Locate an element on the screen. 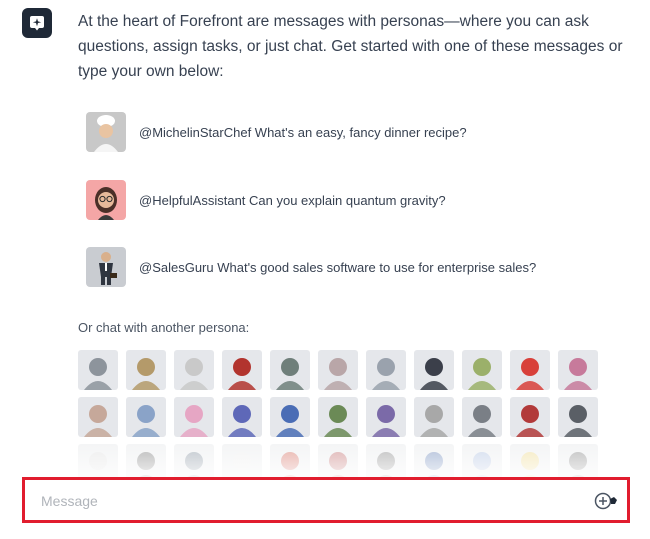 The height and width of the screenshot is (539, 650). plus-circle-icon is located at coordinates (605, 501).